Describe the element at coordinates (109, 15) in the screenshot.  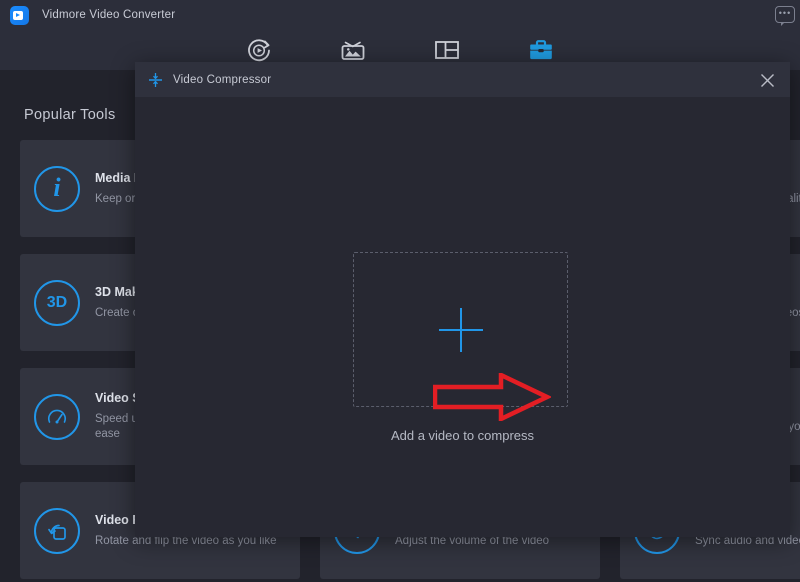
I see `app-title: Vidmore Video Converter` at that location.